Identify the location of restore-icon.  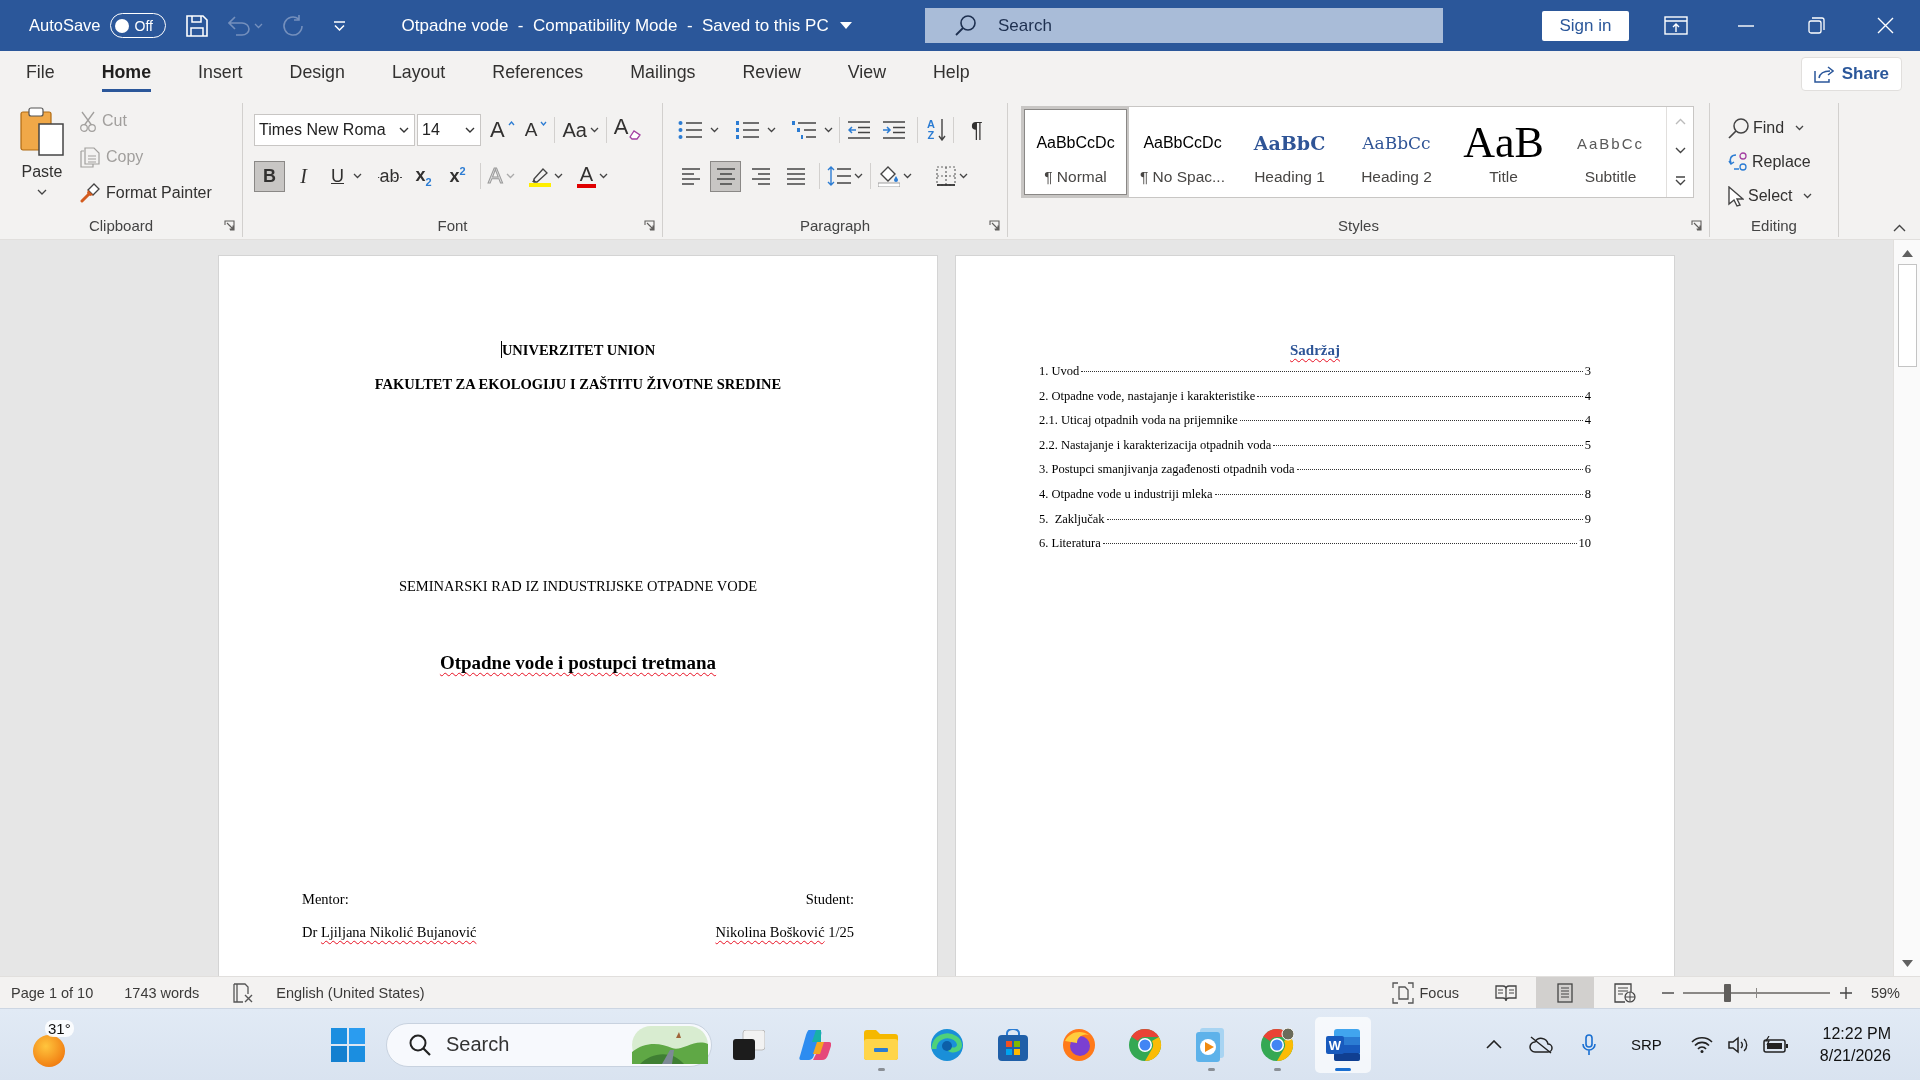
(1816, 25).